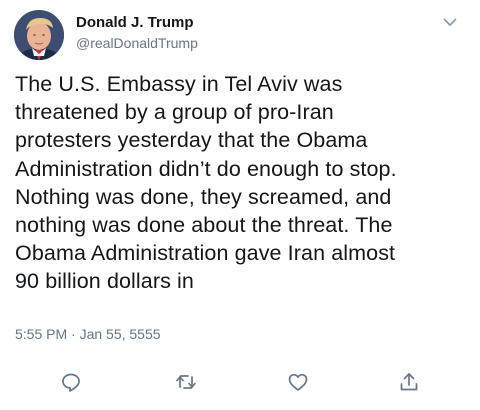  What do you see at coordinates (409, 382) in the screenshot?
I see `share-icon` at bounding box center [409, 382].